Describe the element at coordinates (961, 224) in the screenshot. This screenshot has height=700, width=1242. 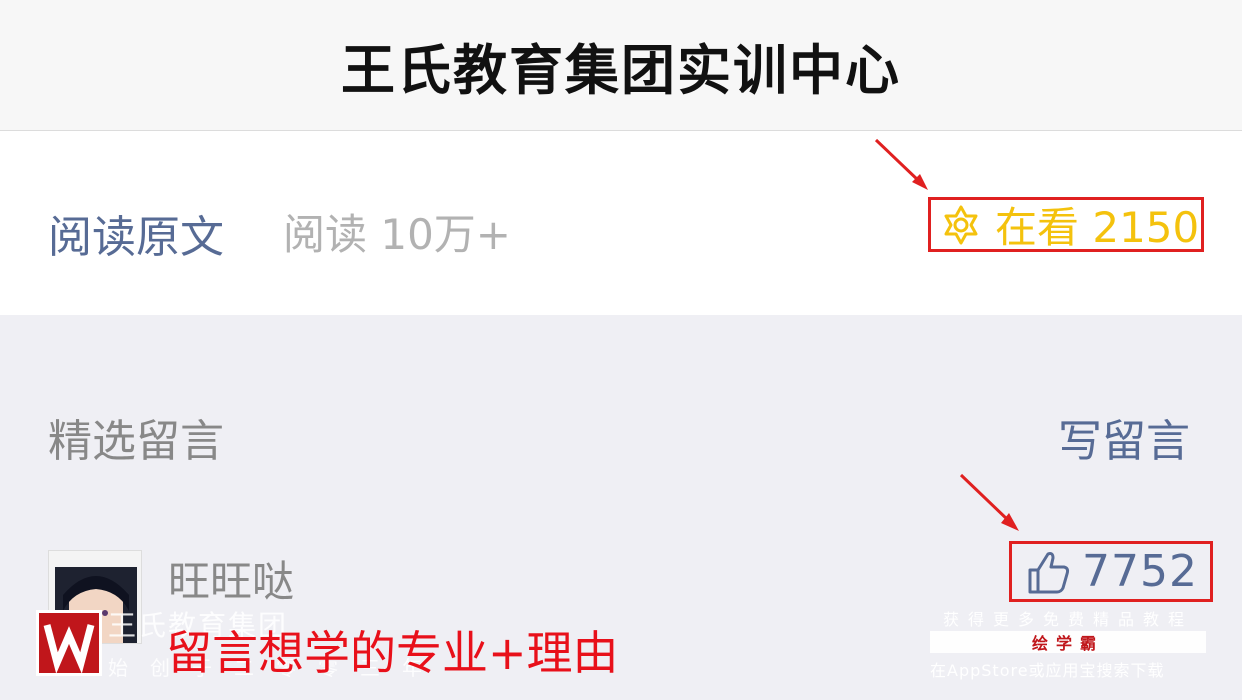
I see `watching-star-icon` at that location.